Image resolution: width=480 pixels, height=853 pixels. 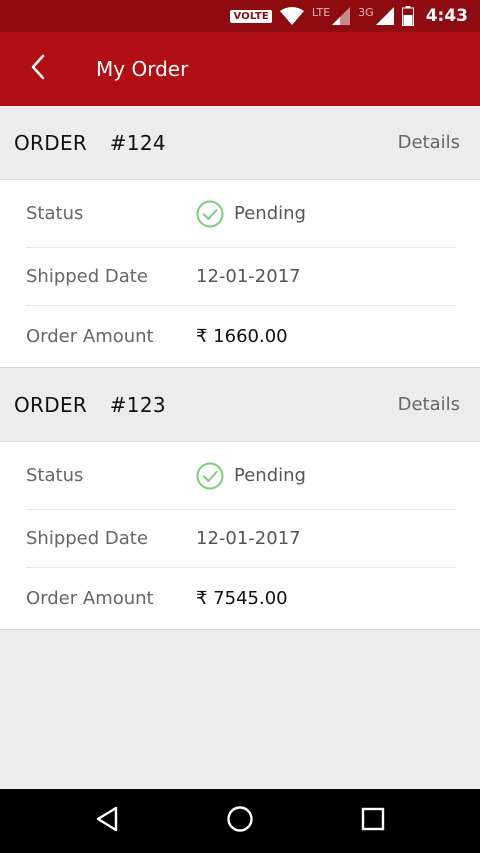 I want to click on order-amount-row: Order Amount ₹ 7545.00, so click(x=241, y=598).